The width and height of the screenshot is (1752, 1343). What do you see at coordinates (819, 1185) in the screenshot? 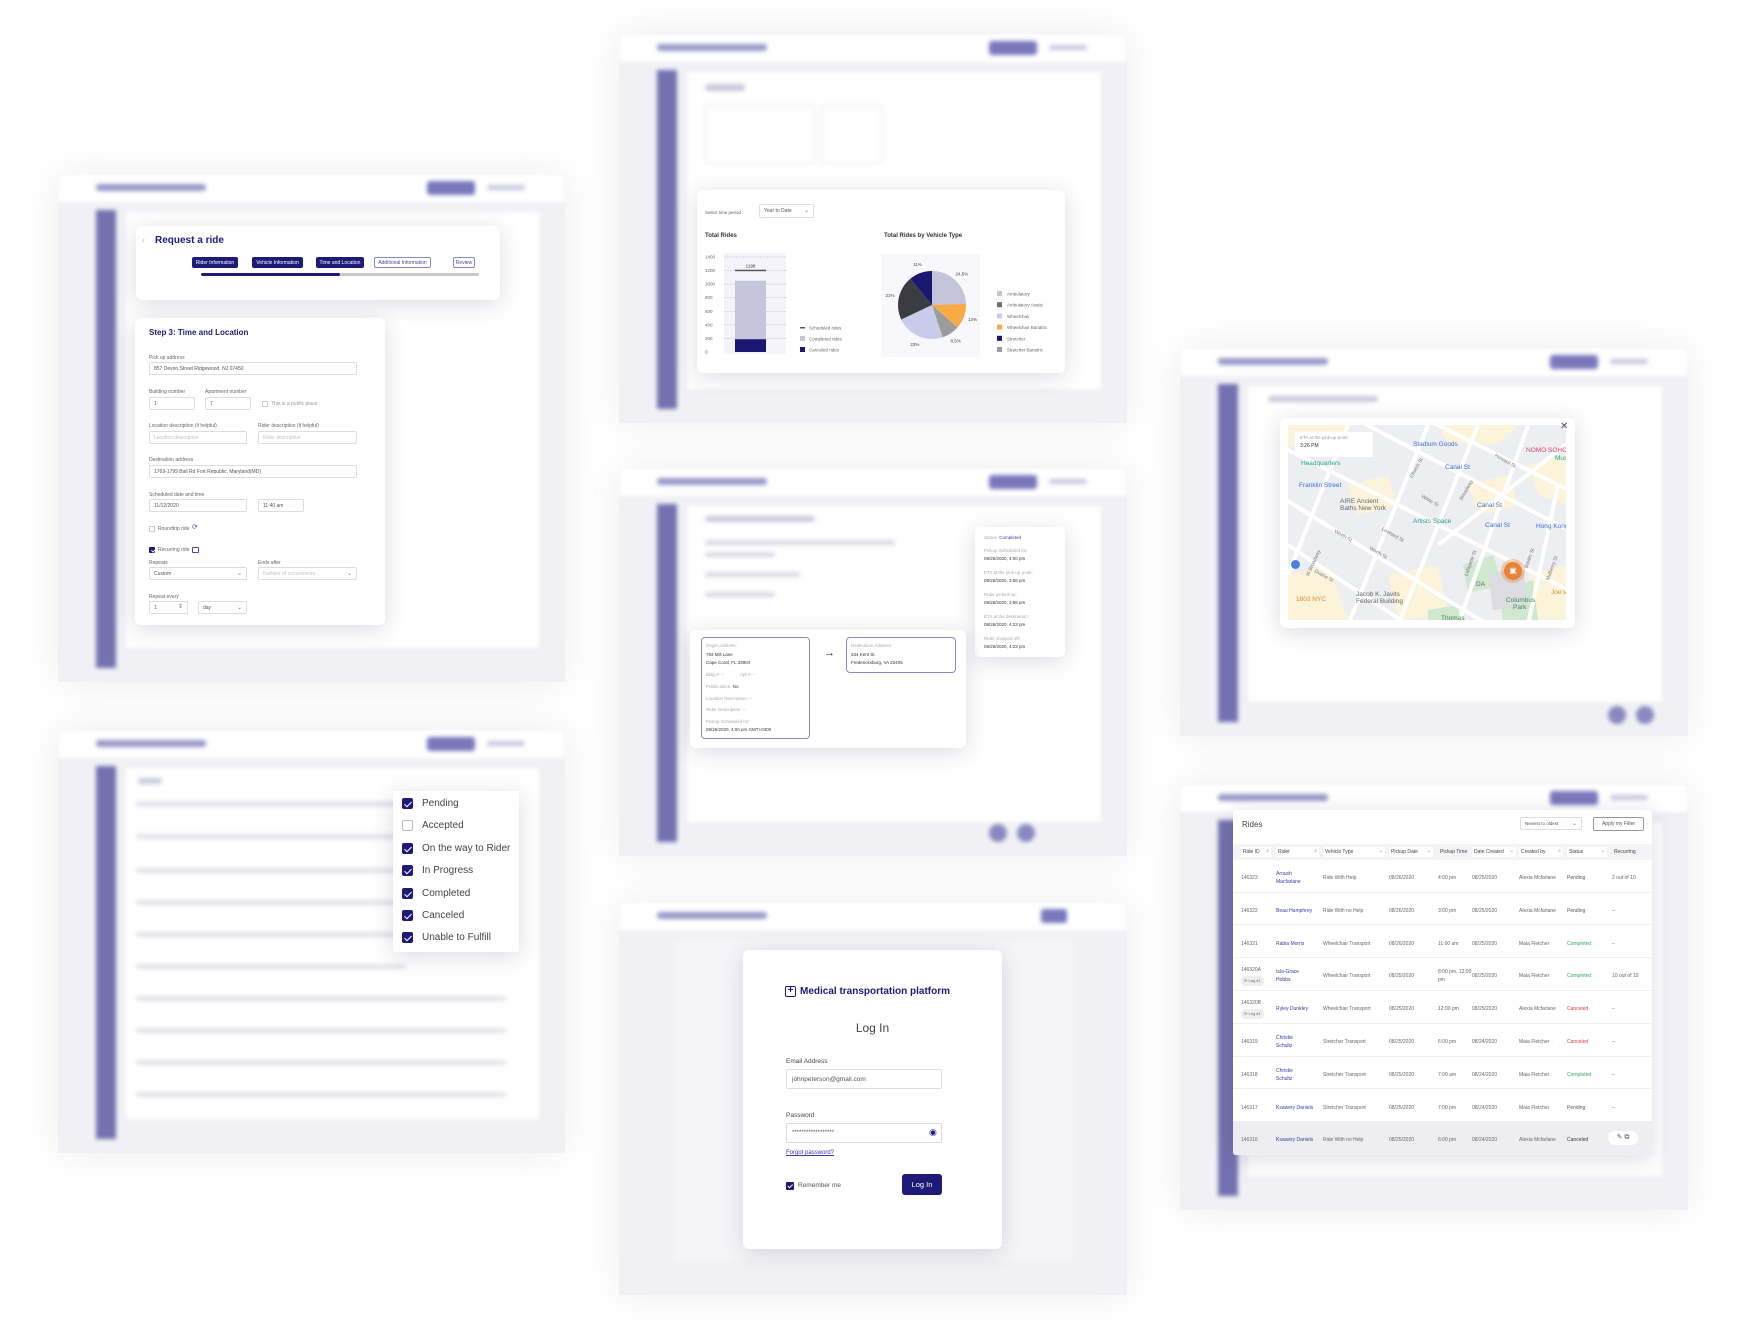
I see `remember-me-label: Remember me` at bounding box center [819, 1185].